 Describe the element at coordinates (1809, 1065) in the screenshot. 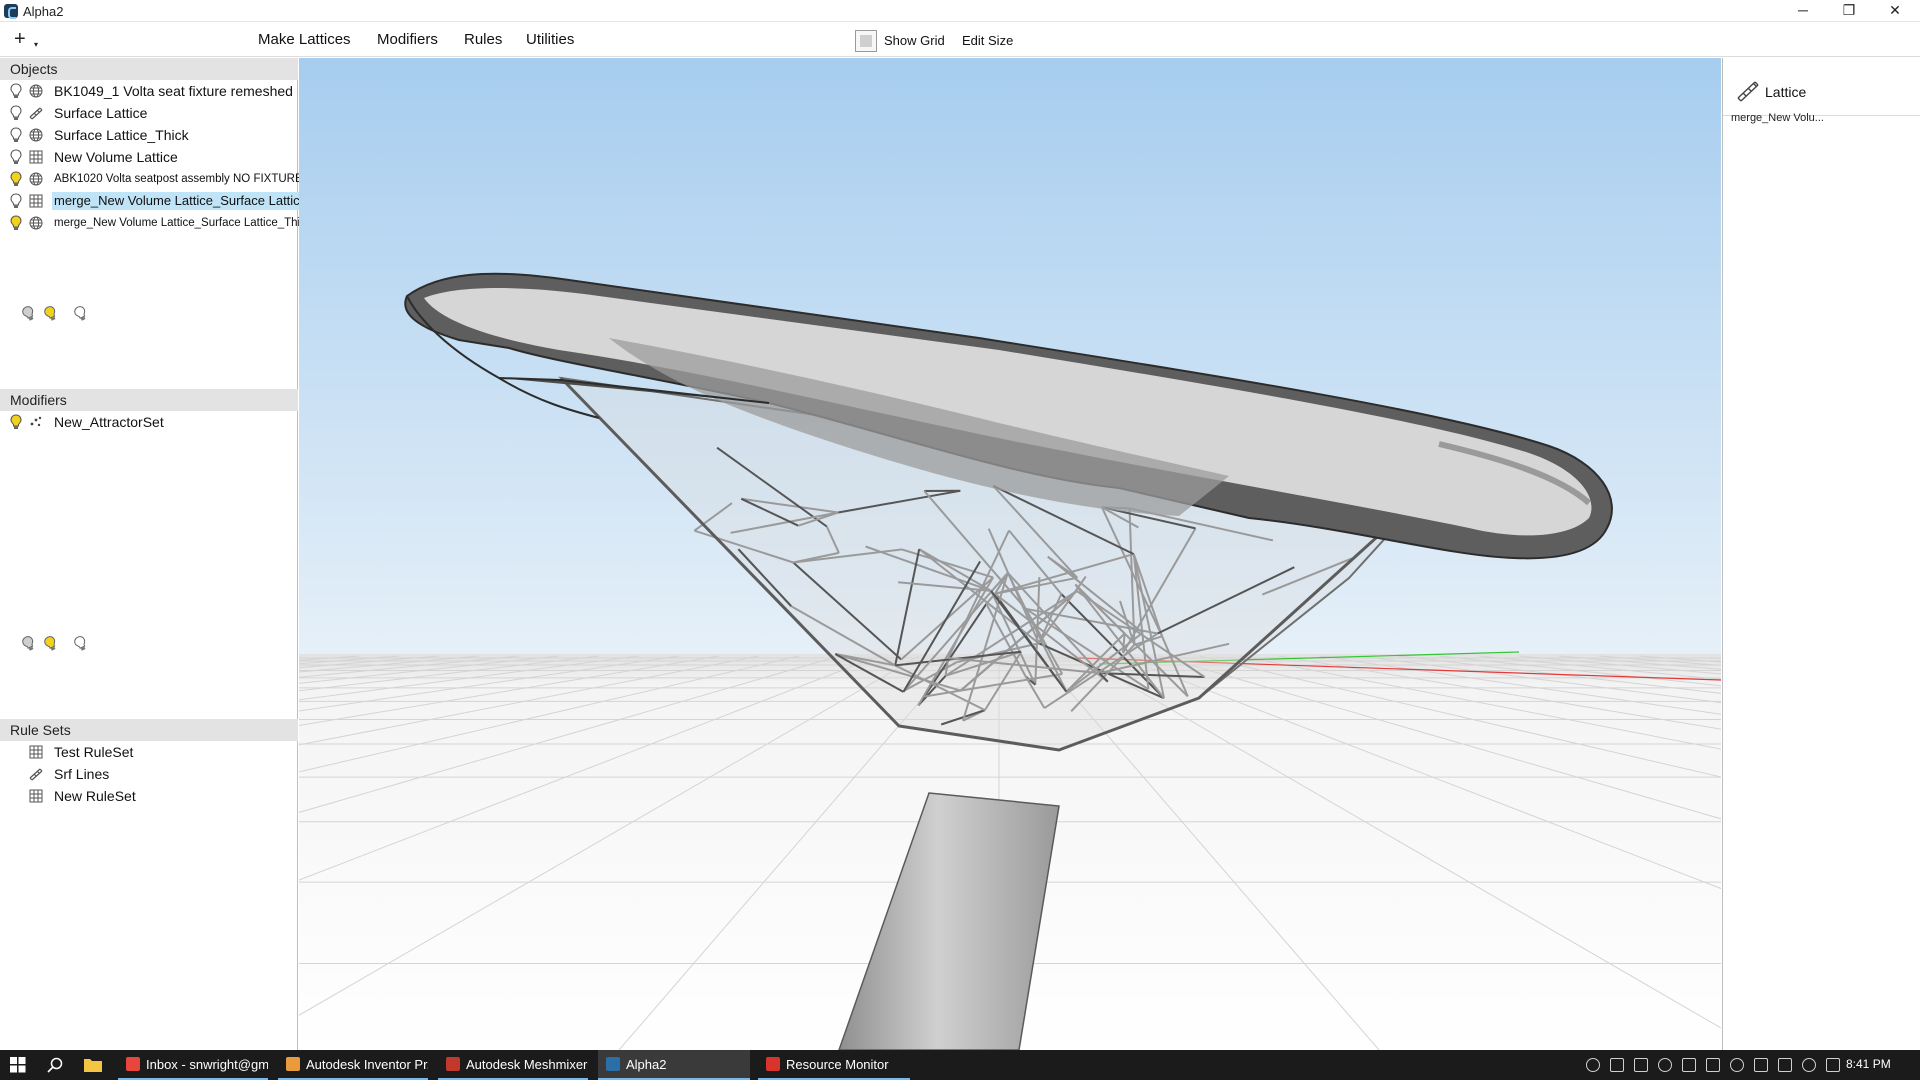

I see `volume-icon` at that location.